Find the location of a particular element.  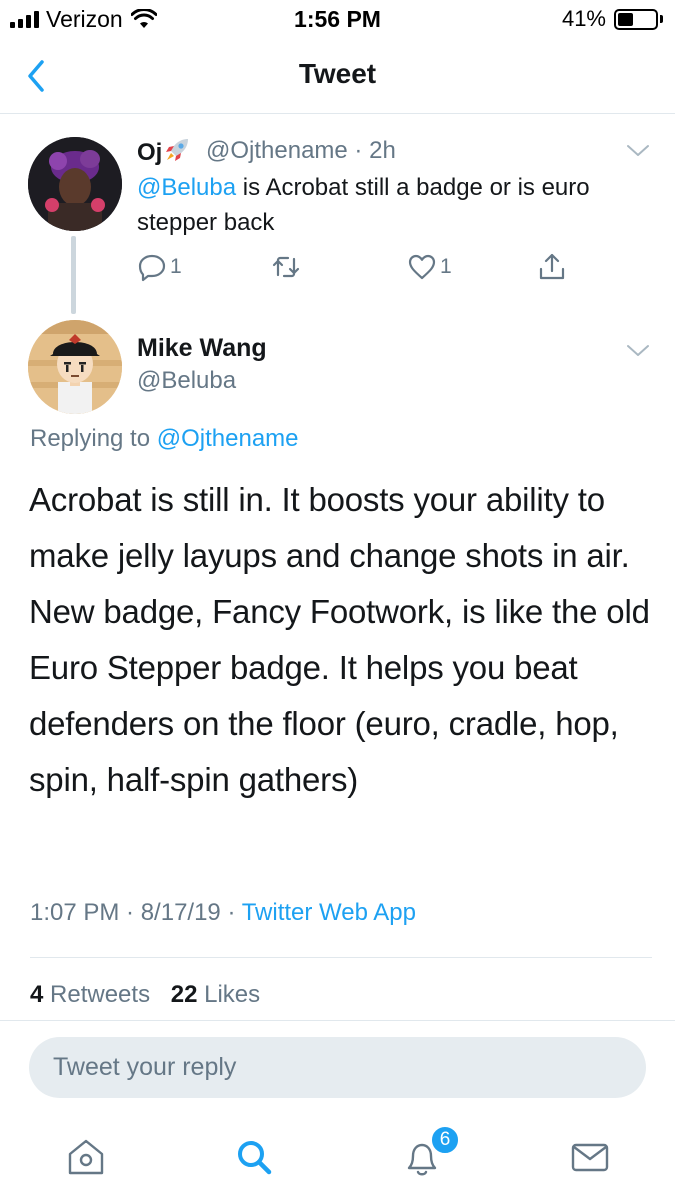

share-button is located at coordinates (552, 267).